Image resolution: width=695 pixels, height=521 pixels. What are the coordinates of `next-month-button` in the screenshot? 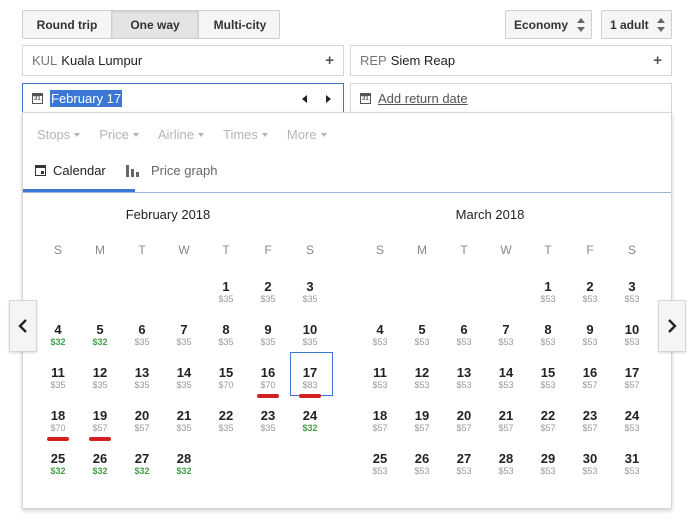 It's located at (672, 326).